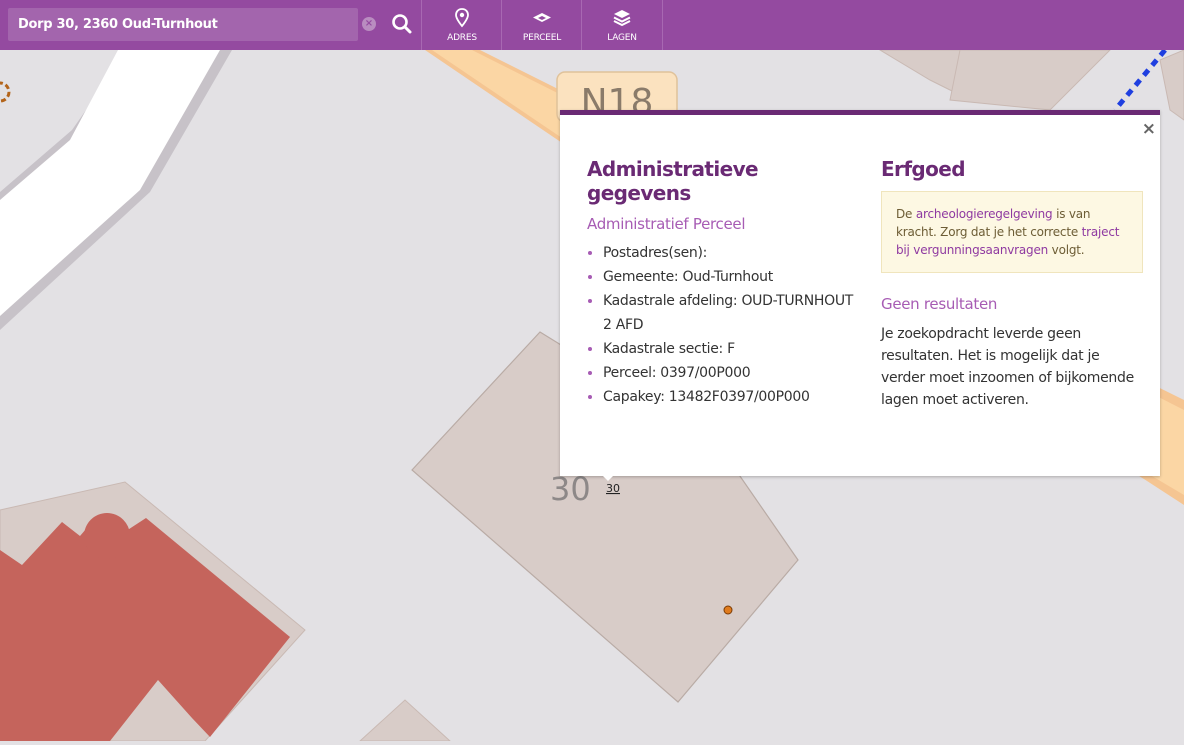 The image size is (1184, 745). Describe the element at coordinates (613, 488) in the screenshot. I see `house-number-small: 30` at that location.